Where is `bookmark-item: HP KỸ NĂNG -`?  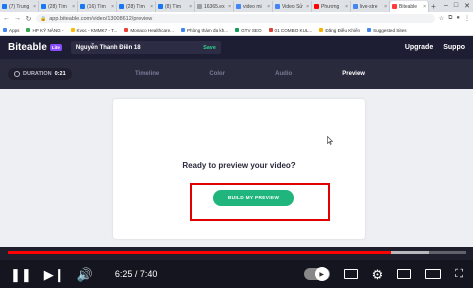 bookmark-item: HP KỸ NĂNG - is located at coordinates (45, 30).